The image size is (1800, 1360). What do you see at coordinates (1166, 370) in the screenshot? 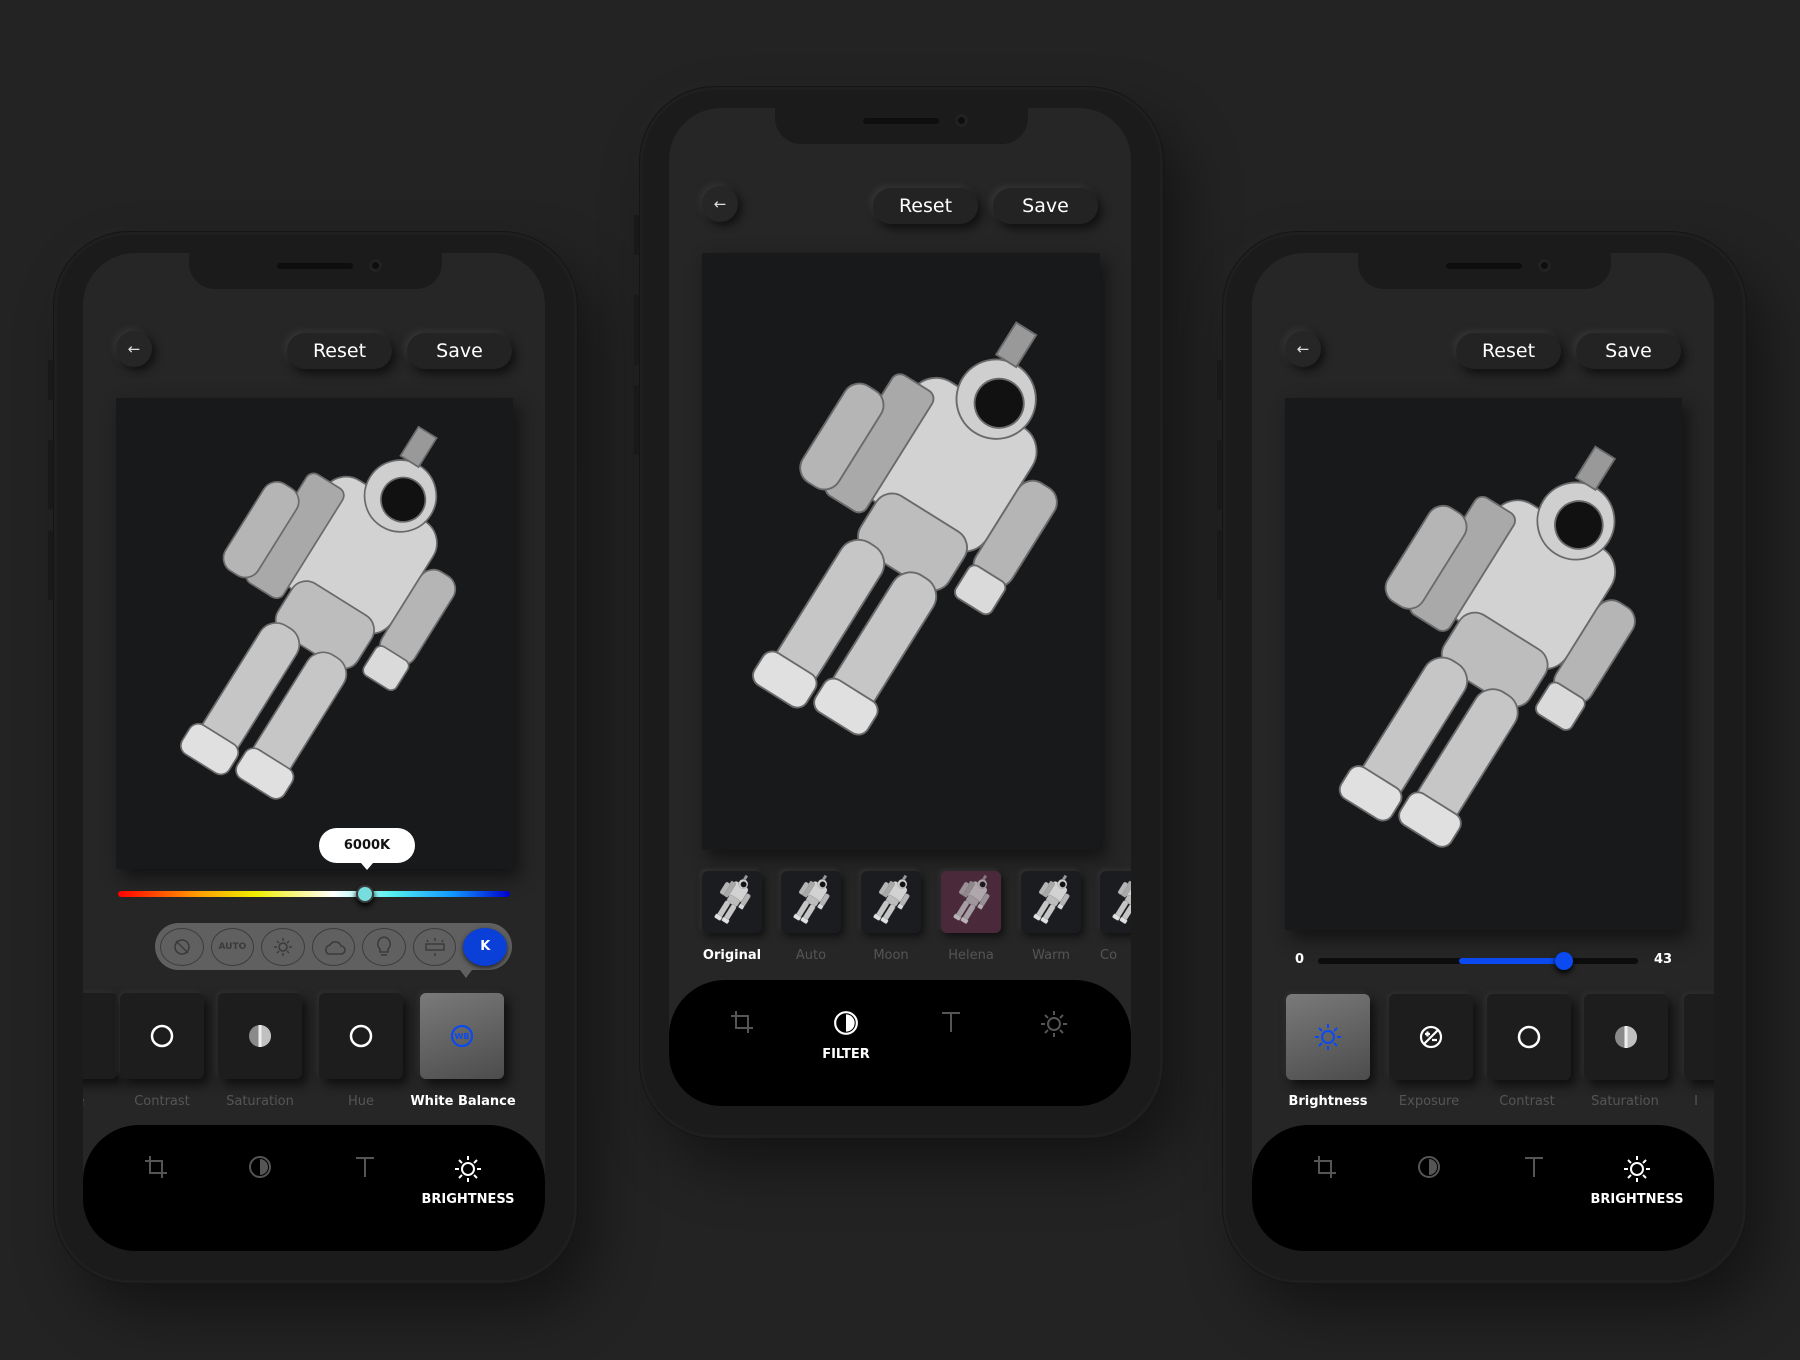
I see `power-button` at bounding box center [1166, 370].